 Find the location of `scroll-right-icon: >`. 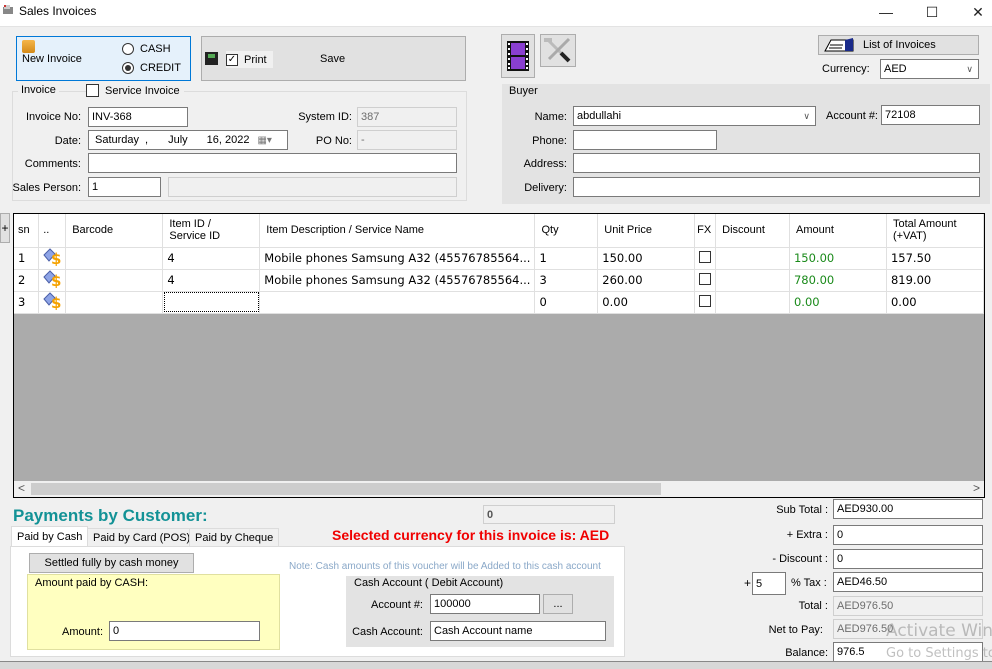

scroll-right-icon: > is located at coordinates (976, 488).